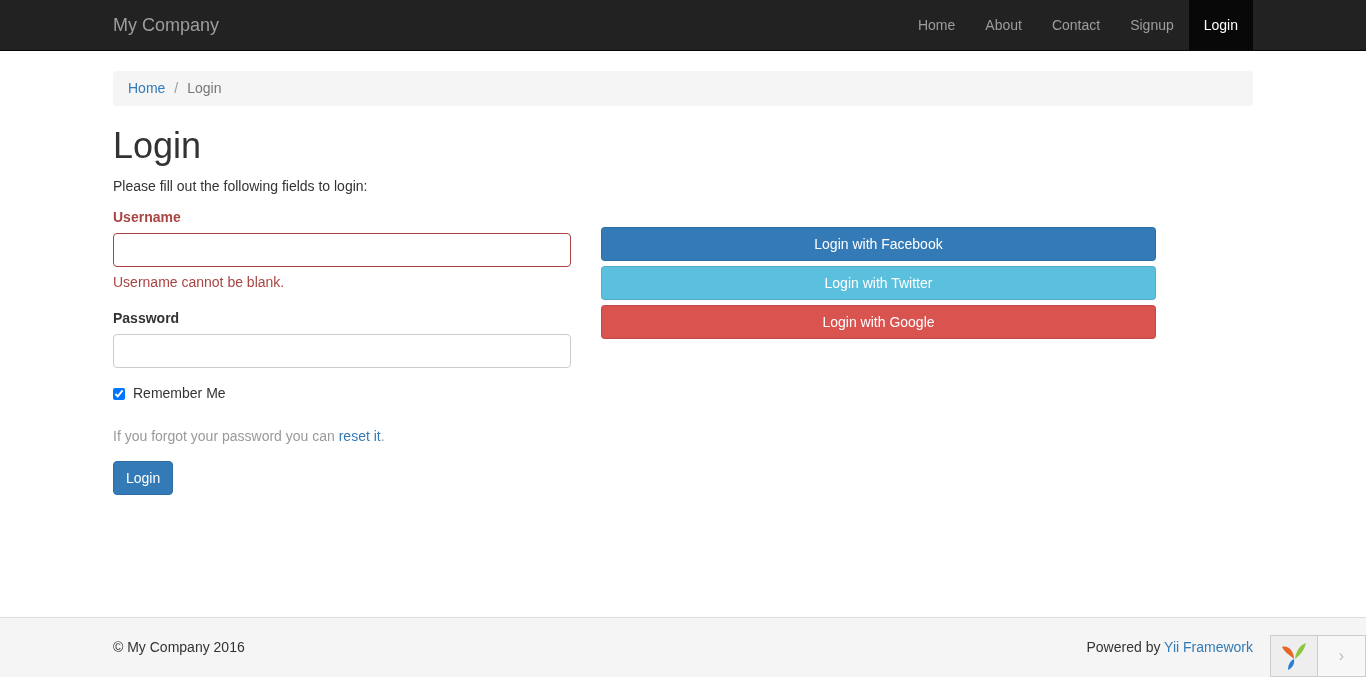 Image resolution: width=1366 pixels, height=677 pixels. I want to click on logo-icon, so click(1294, 656).